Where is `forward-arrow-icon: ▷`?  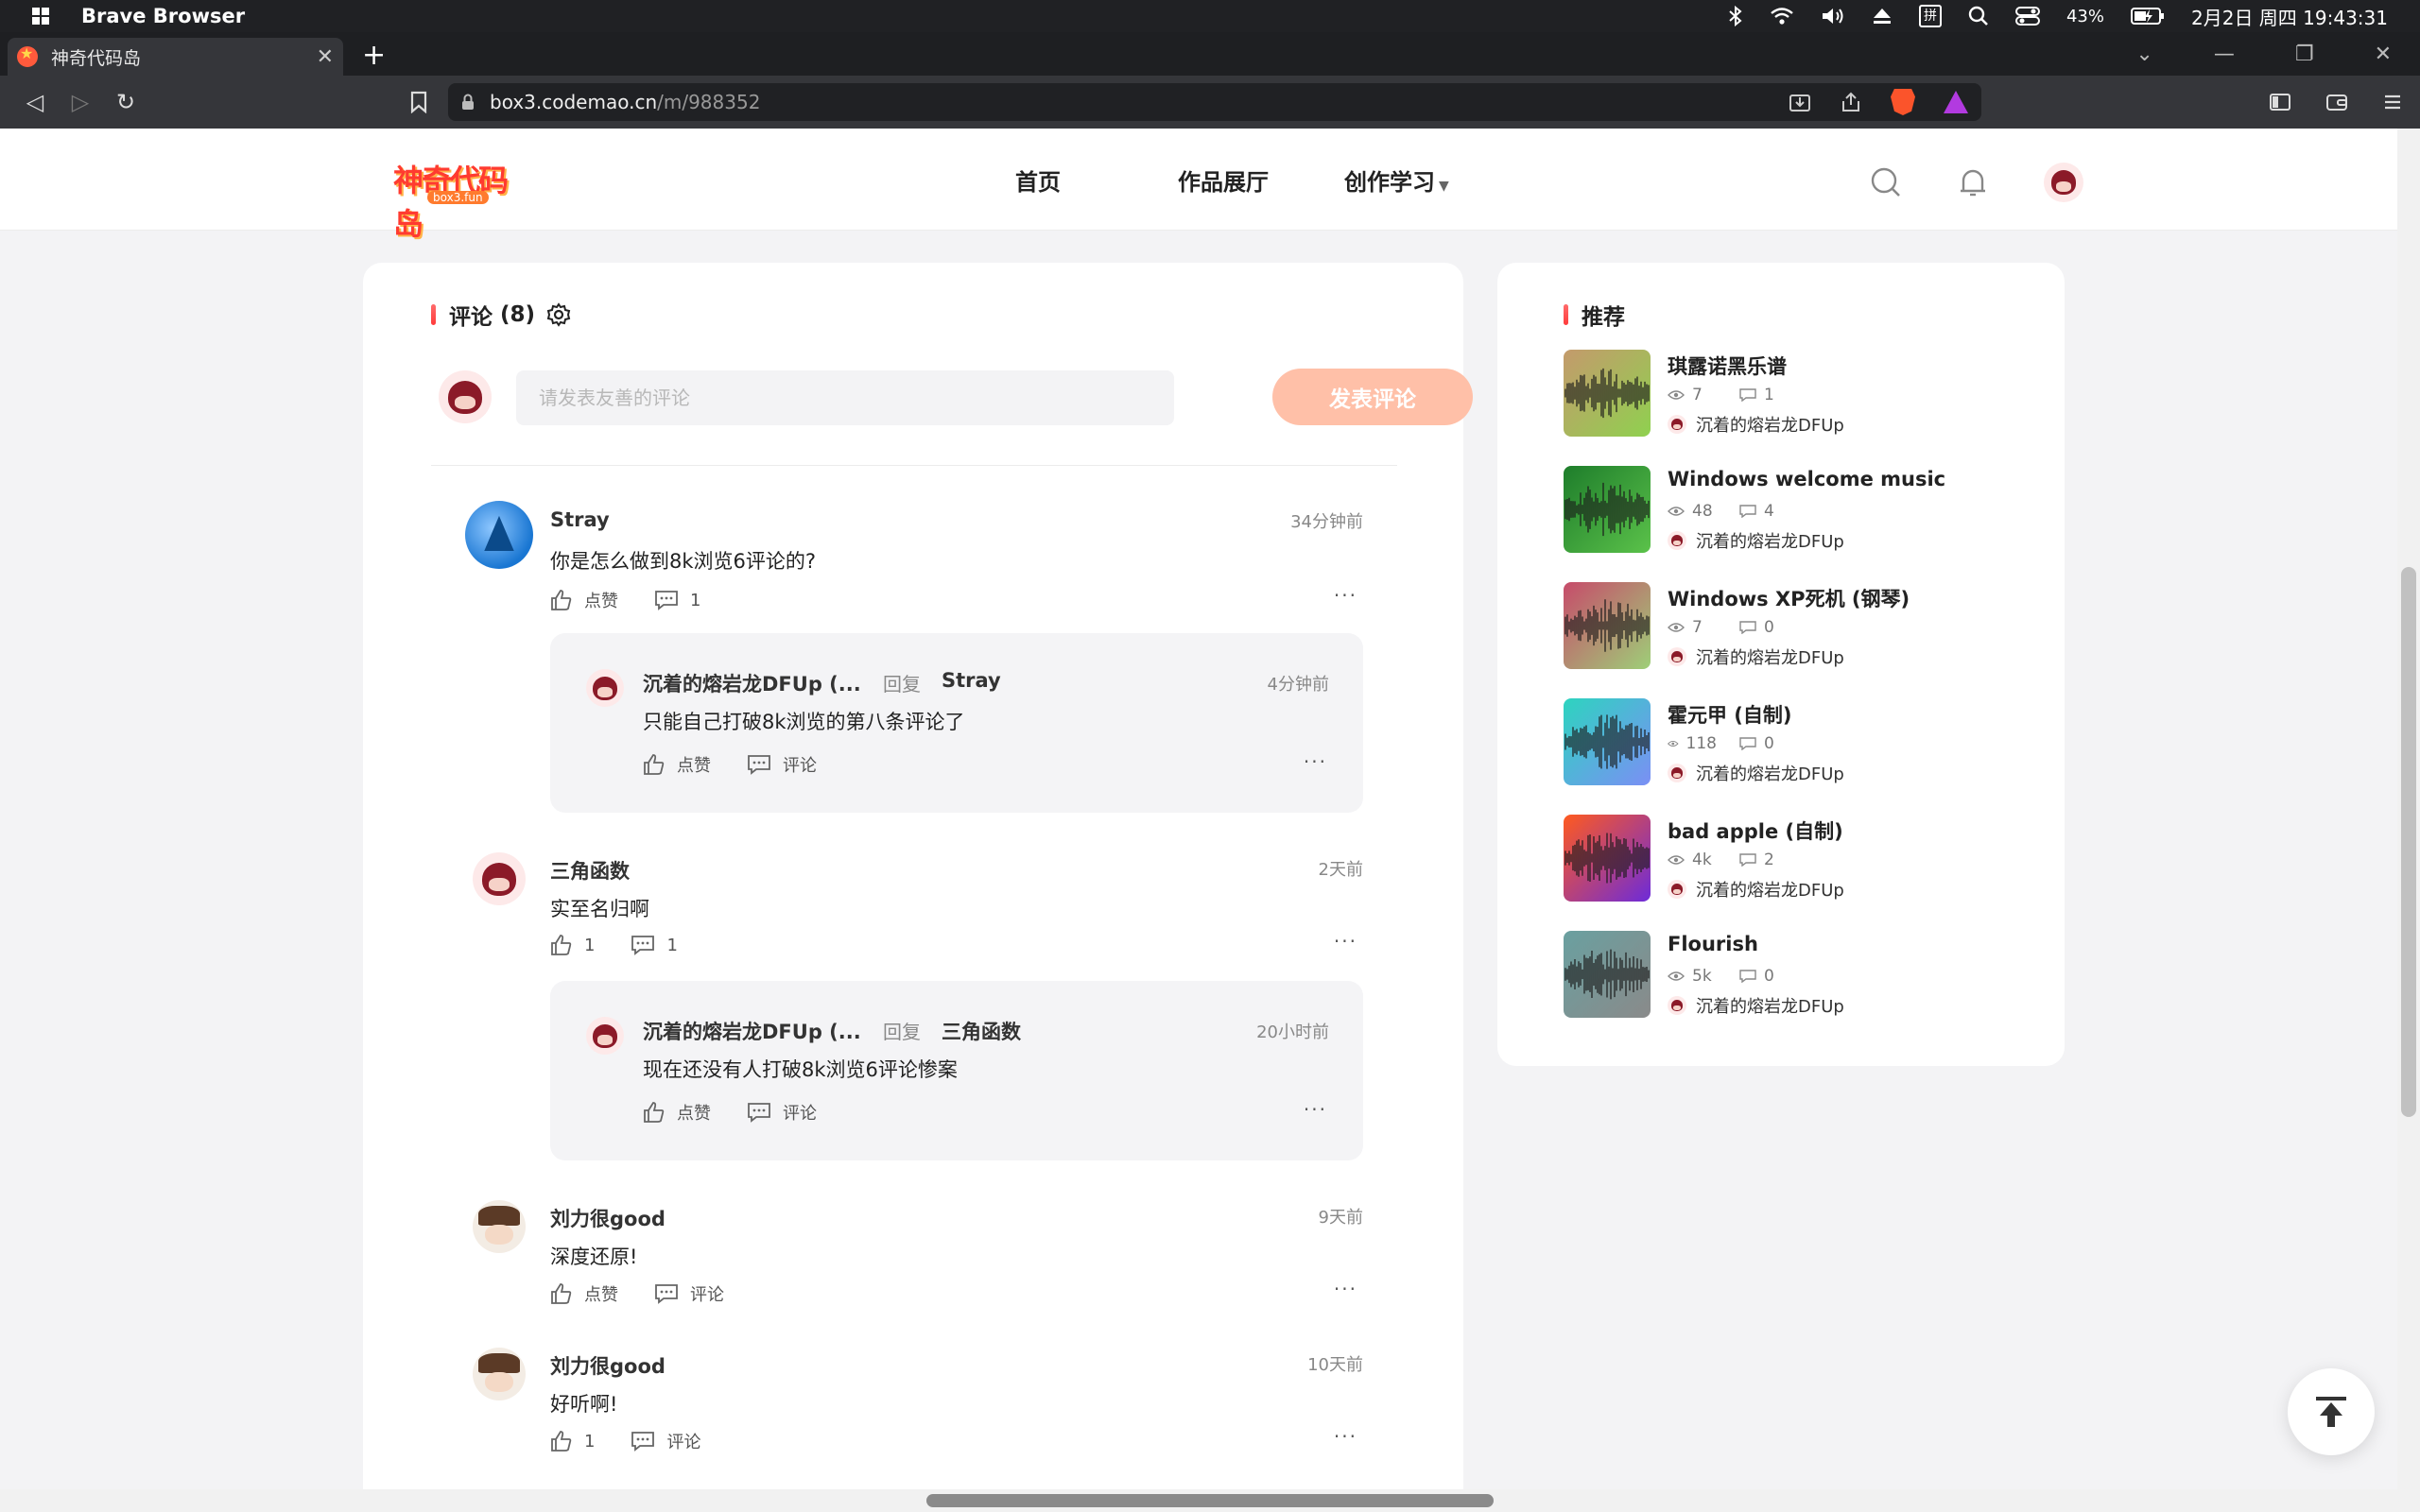
forward-arrow-icon: ▷ is located at coordinates (80, 102).